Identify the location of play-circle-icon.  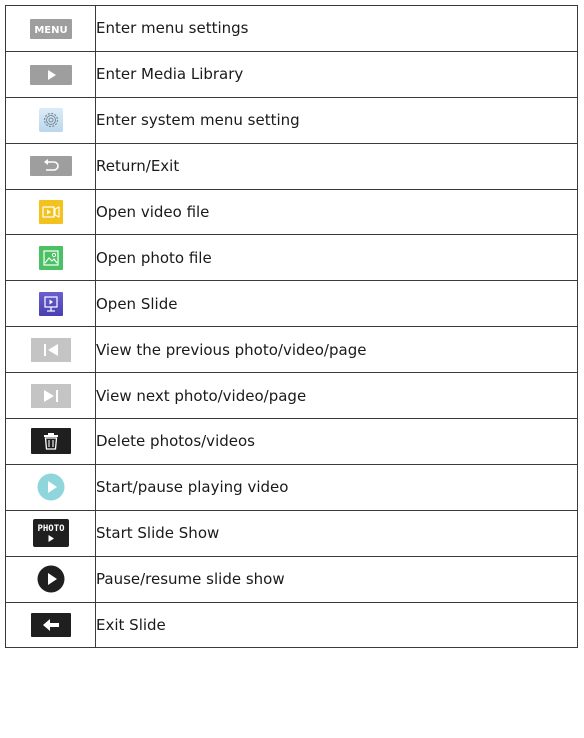
(51, 487).